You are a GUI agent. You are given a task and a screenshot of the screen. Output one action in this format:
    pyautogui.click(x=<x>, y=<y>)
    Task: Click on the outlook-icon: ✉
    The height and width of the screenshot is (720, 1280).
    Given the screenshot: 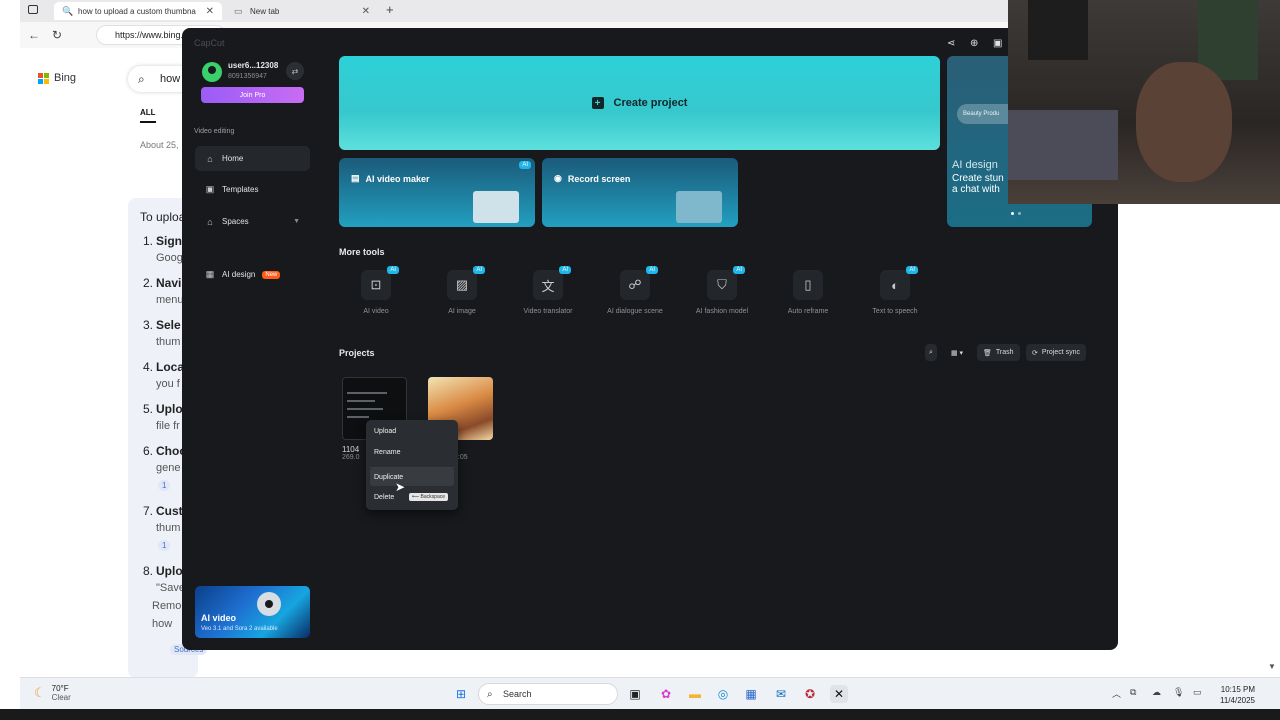 What is the action you would take?
    pyautogui.click(x=781, y=694)
    